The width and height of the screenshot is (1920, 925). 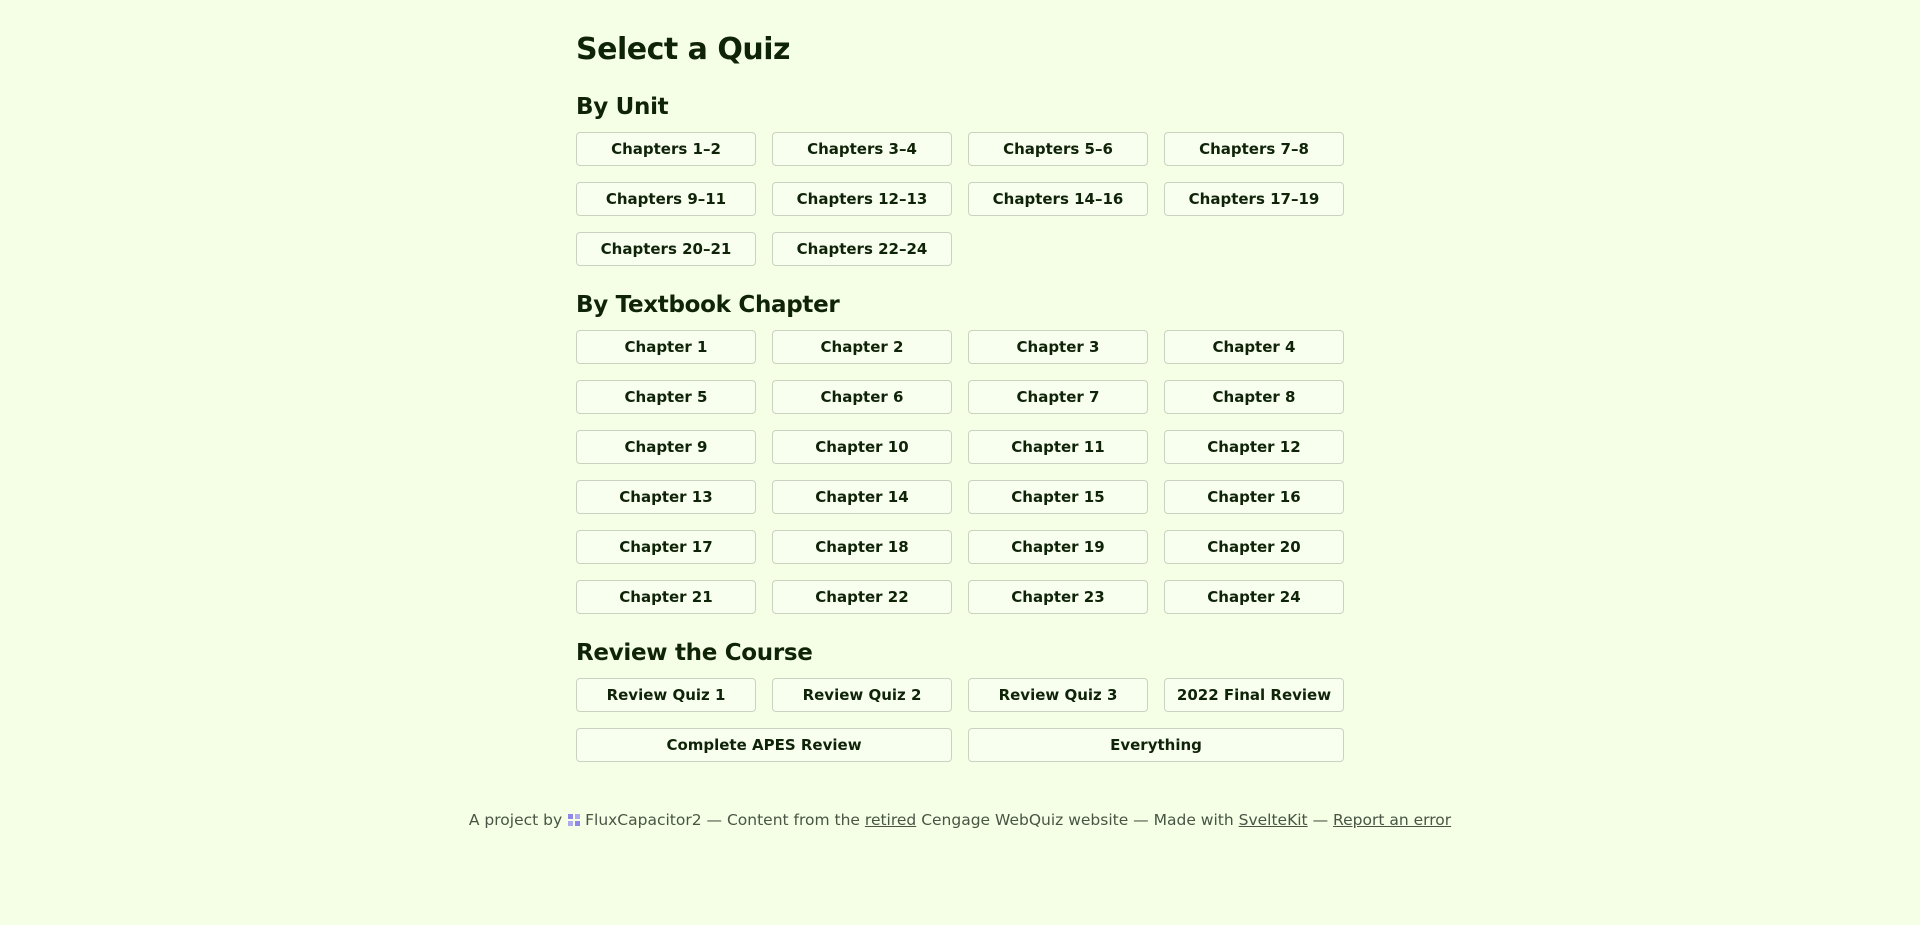 What do you see at coordinates (643, 820) in the screenshot?
I see `footer-author: FluxCapacitor2` at bounding box center [643, 820].